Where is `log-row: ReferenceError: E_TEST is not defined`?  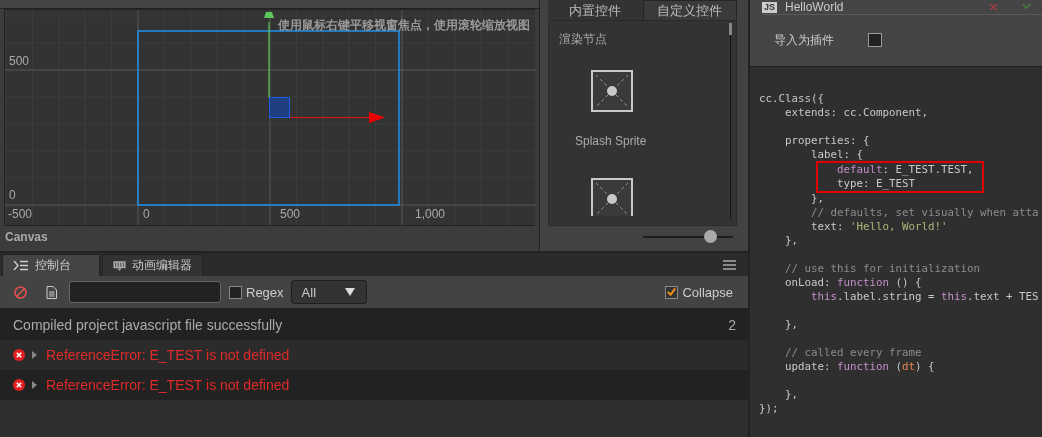 log-row: ReferenceError: E_TEST is not defined is located at coordinates (374, 385).